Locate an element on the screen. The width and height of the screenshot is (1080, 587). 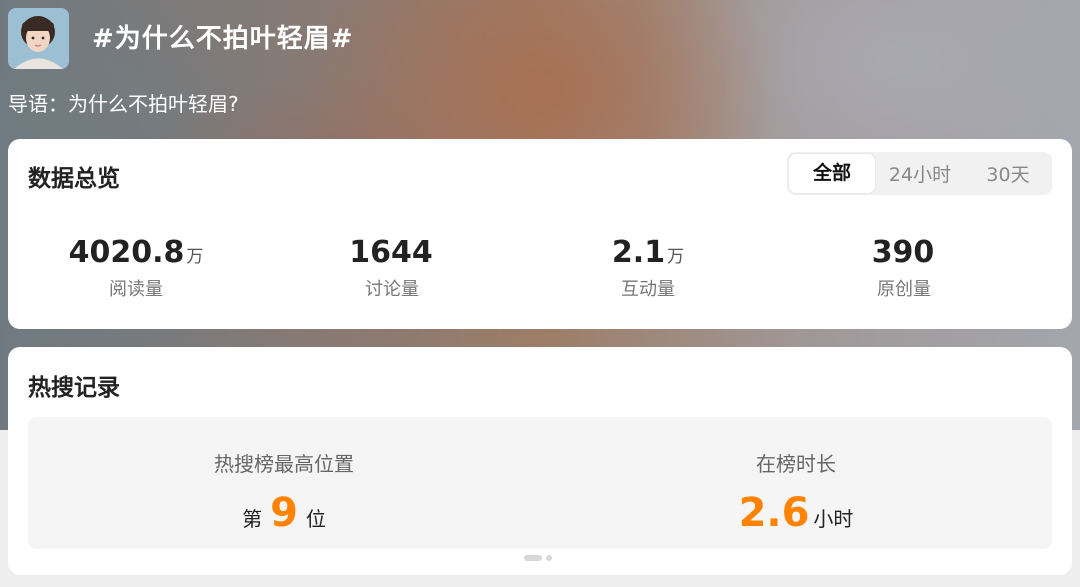
topic-title: #为什么不拍叶轻眉# is located at coordinates (223, 39).